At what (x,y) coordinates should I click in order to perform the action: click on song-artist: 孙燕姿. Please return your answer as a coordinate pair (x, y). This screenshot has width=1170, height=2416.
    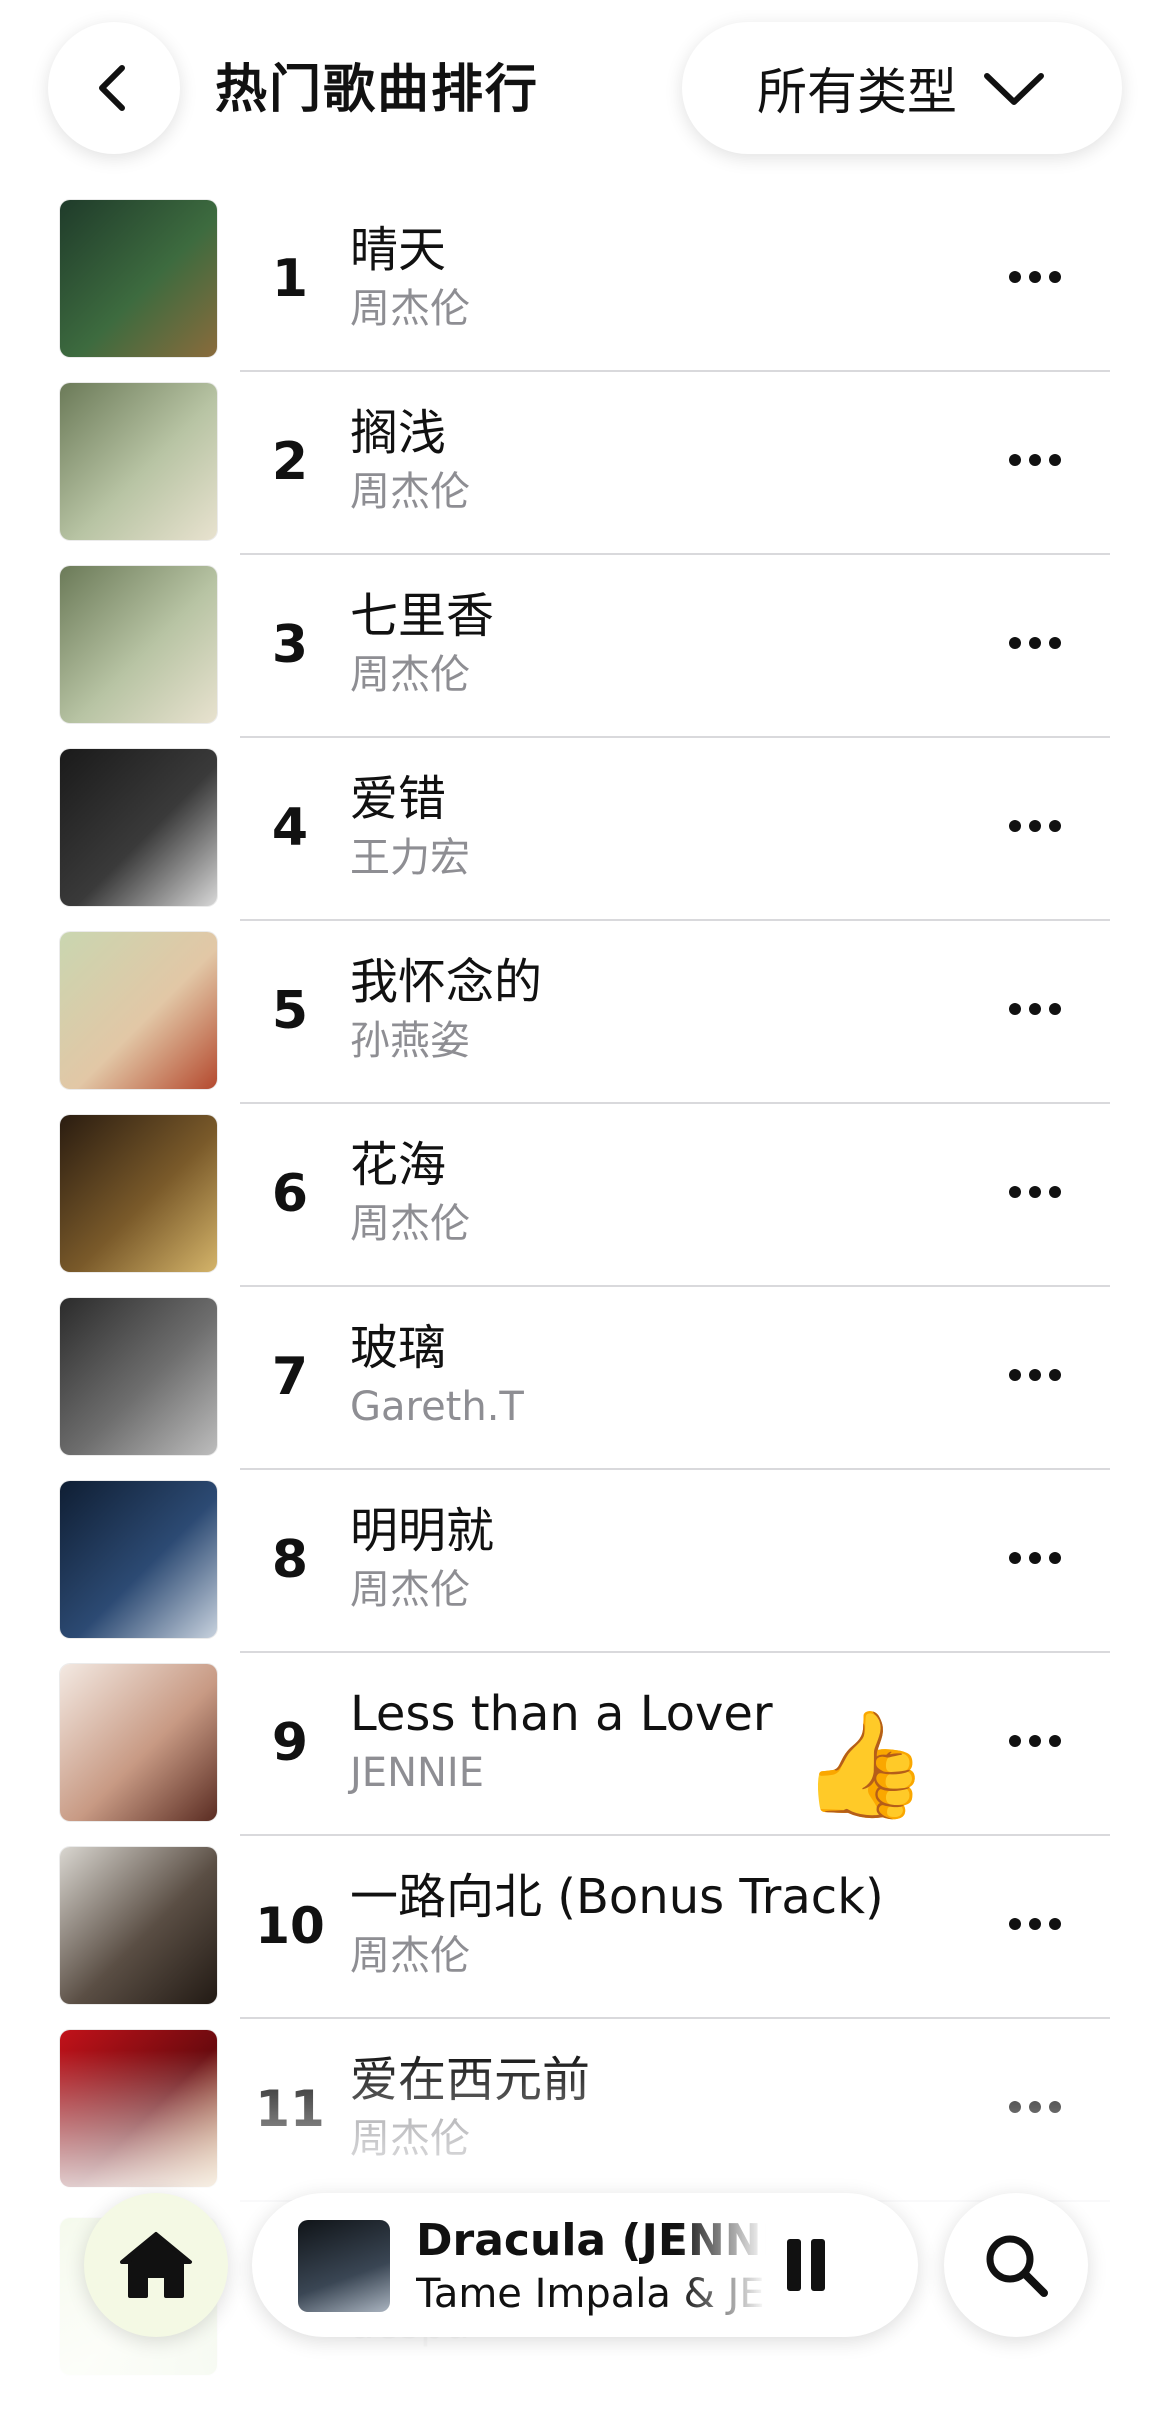
    Looking at the image, I should click on (410, 1041).